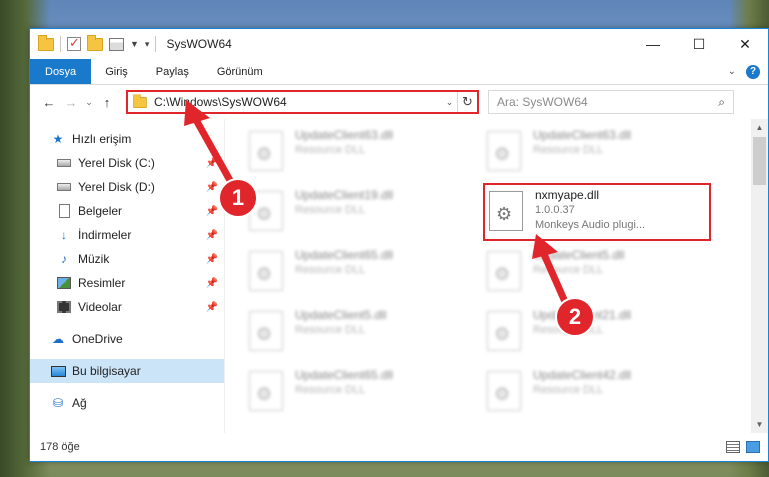 The width and height of the screenshot is (769, 477). What do you see at coordinates (116, 44) in the screenshot?
I see `properties-icon` at bounding box center [116, 44].